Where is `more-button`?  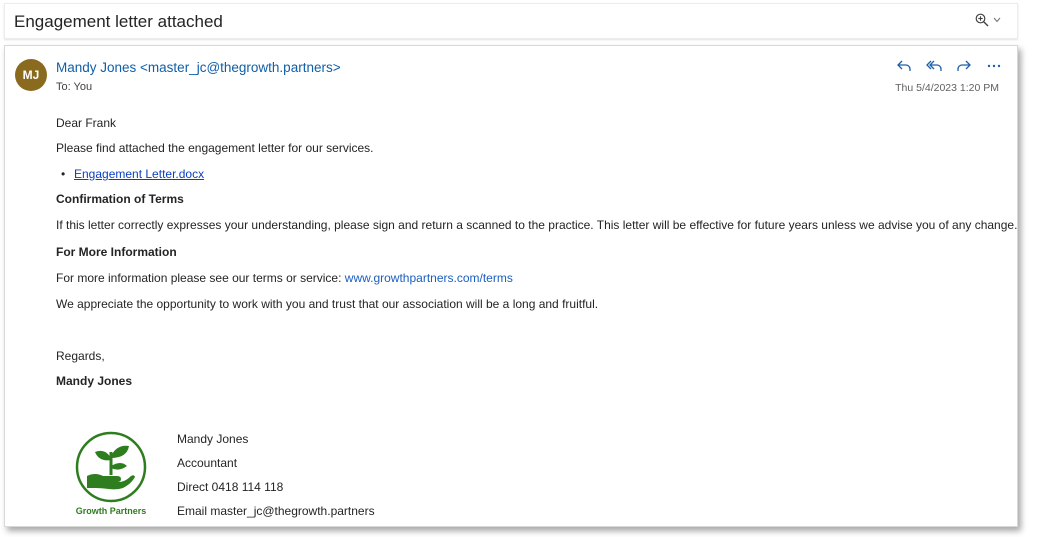
more-button is located at coordinates (994, 66).